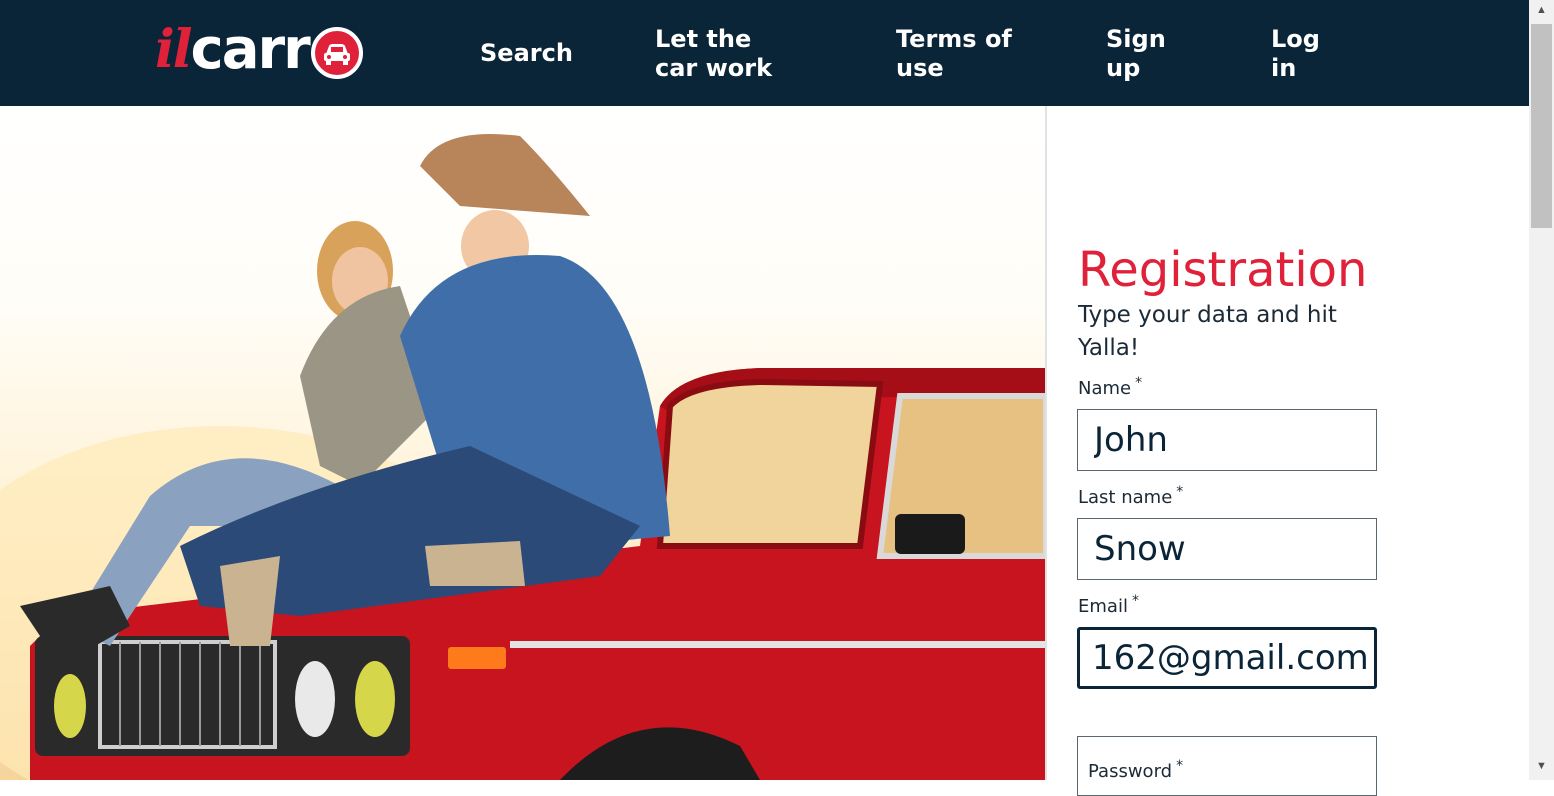 The width and height of the screenshot is (1554, 796). I want to click on lastname-label-text: Last name, so click(1125, 497).